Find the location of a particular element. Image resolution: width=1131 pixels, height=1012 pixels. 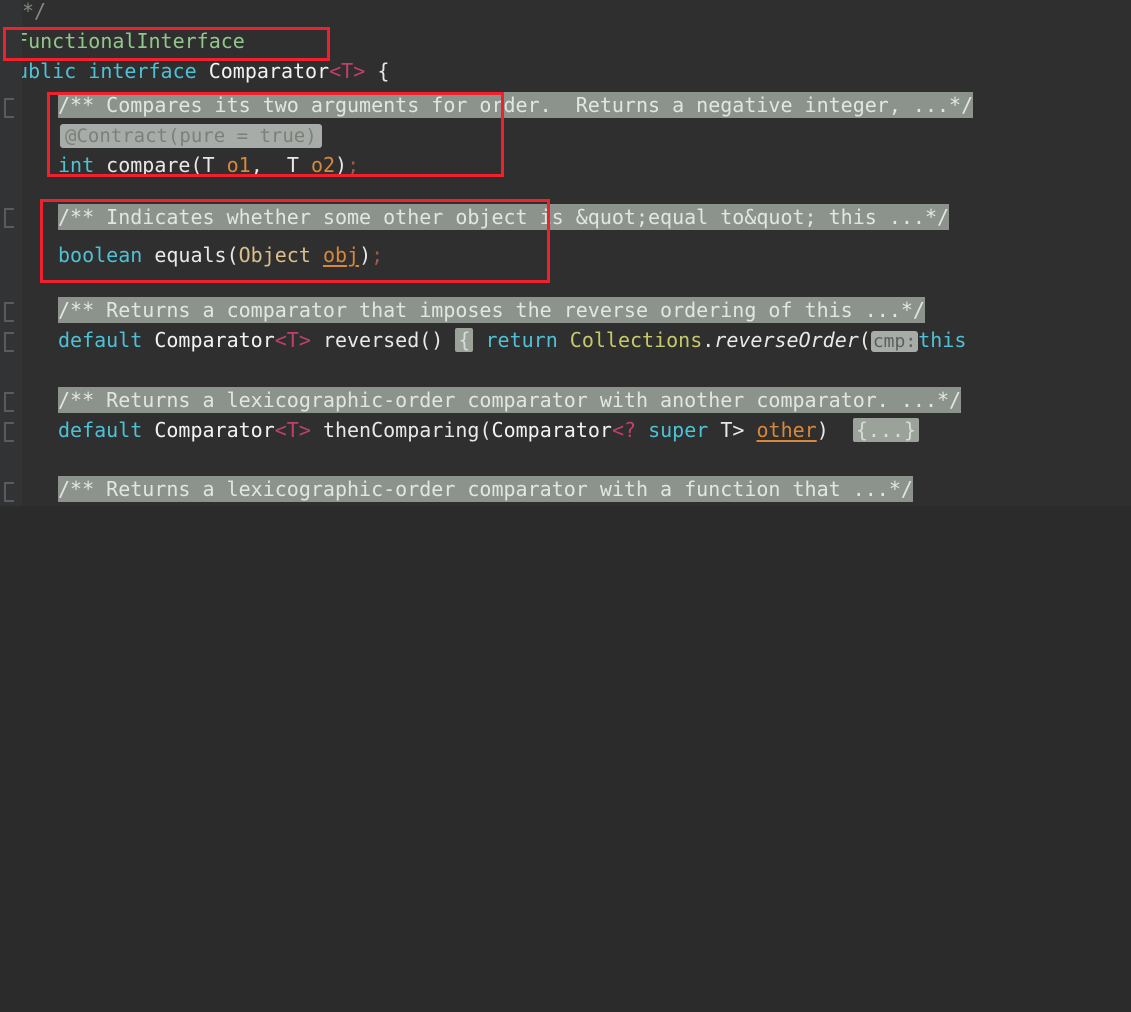

inlay-hint-contract: @Contract(pure = true) is located at coordinates (191, 136).